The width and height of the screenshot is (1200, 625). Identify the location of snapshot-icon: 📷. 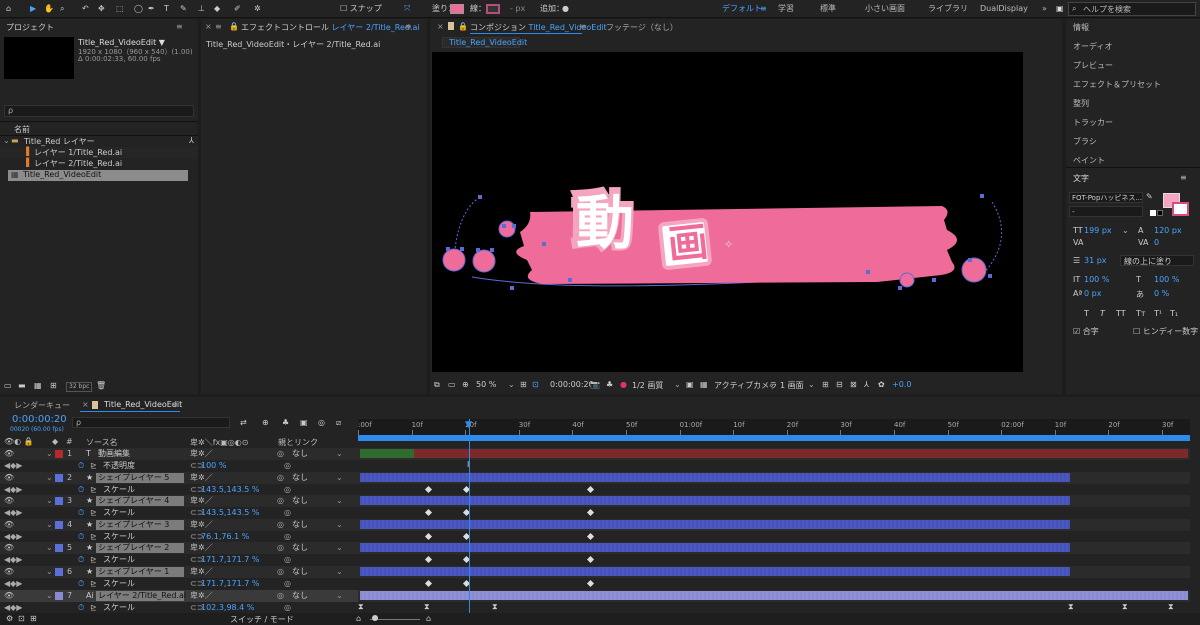
(595, 384).